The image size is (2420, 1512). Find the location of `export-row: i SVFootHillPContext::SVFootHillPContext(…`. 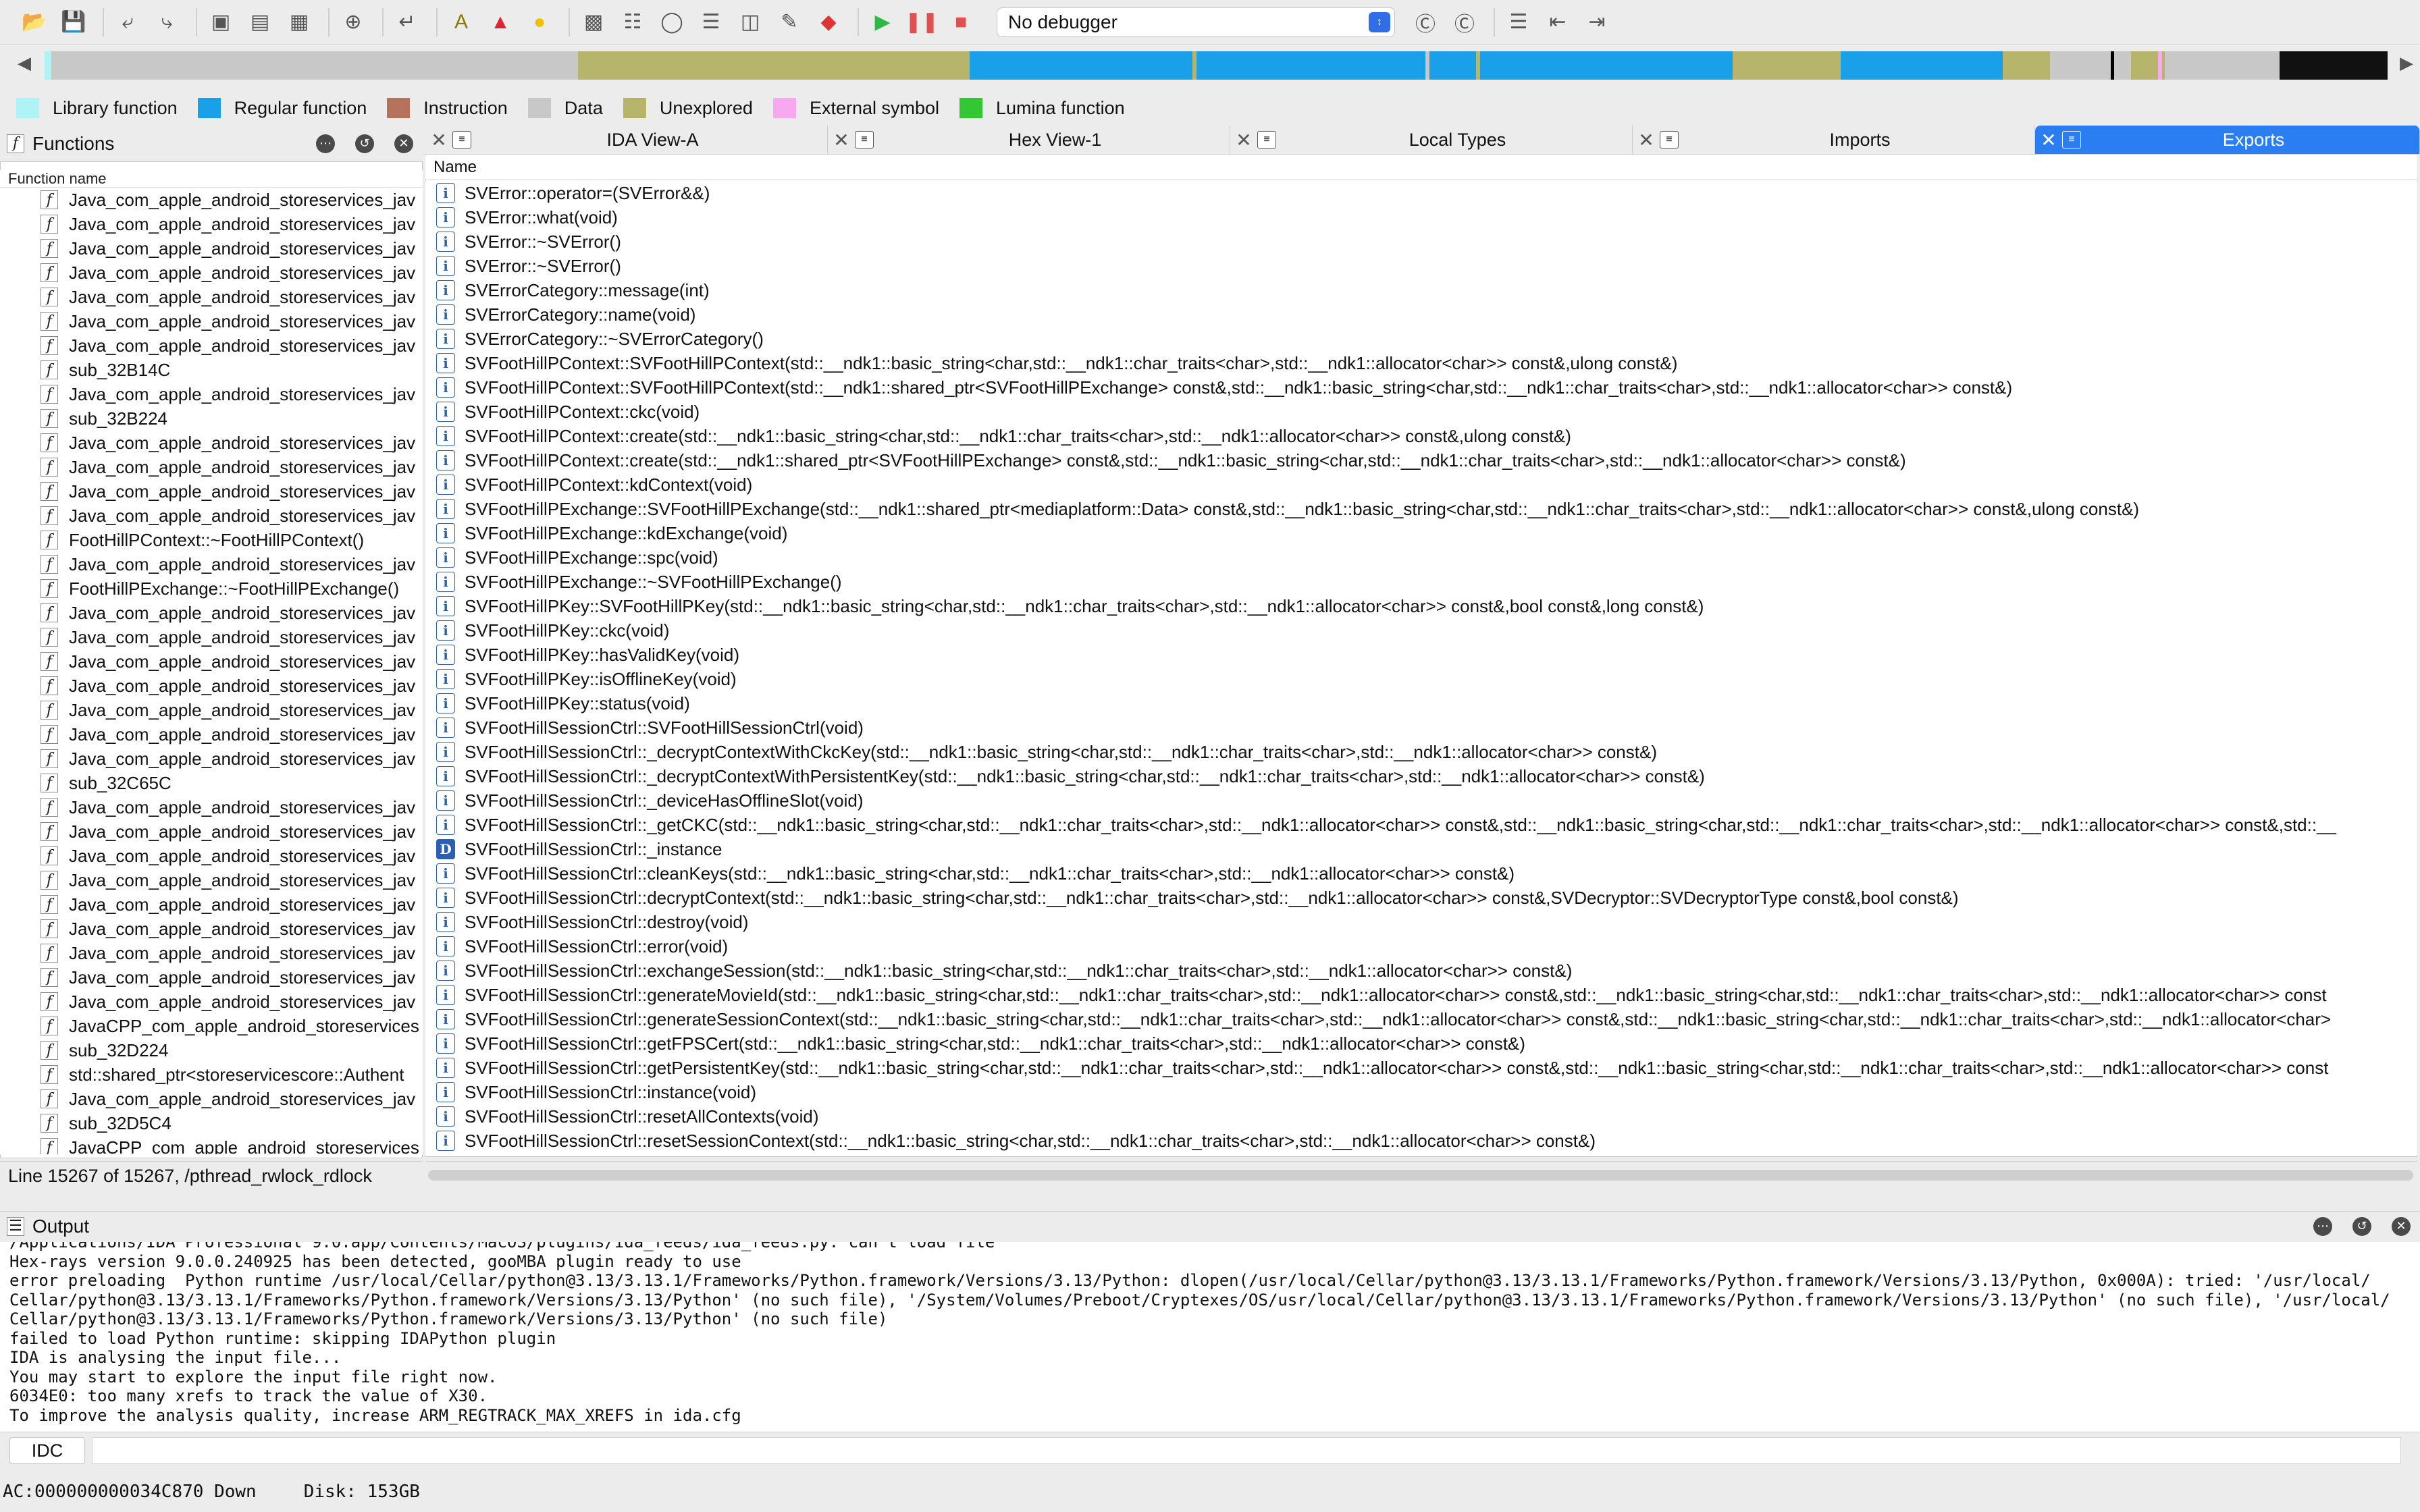

export-row: i SVFootHillPContext::SVFootHillPContext(… is located at coordinates (1421, 363).